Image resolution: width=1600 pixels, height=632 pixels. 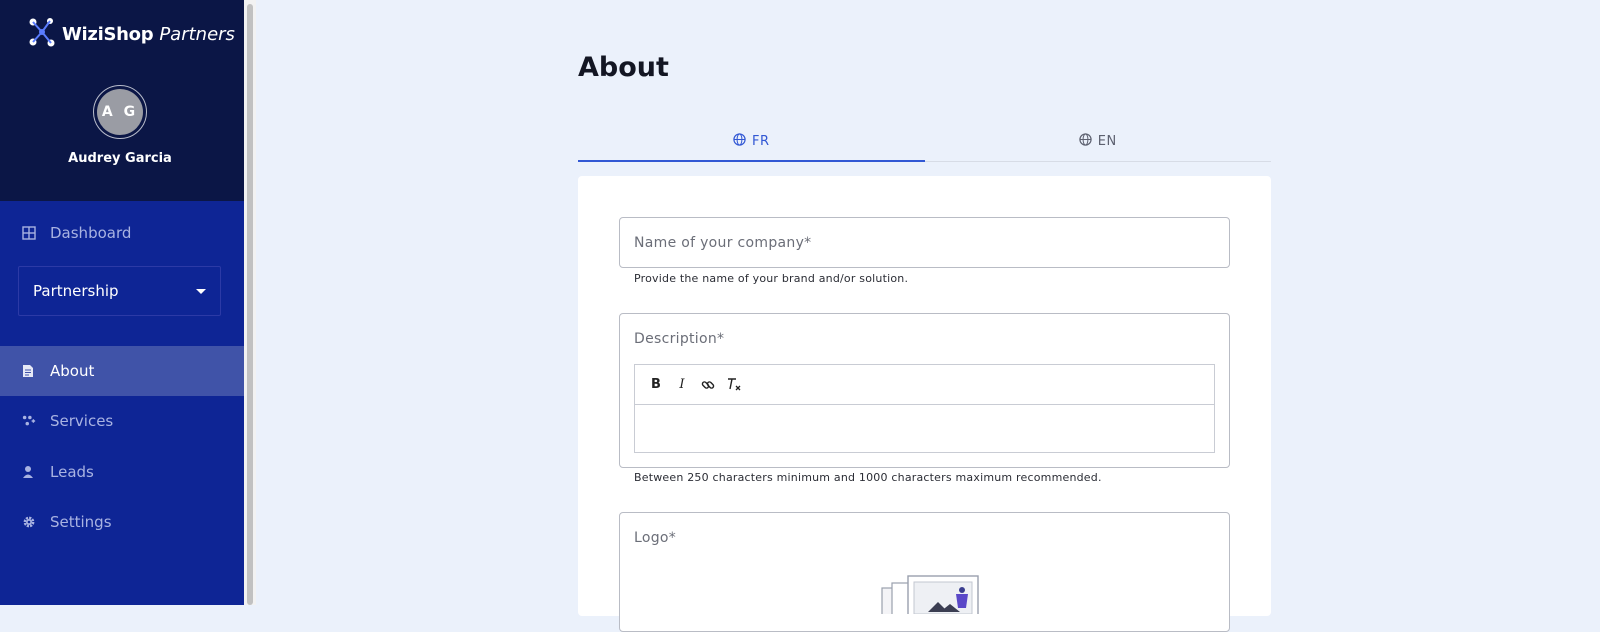 I want to click on description-field: Description* B I, so click(x=924, y=390).